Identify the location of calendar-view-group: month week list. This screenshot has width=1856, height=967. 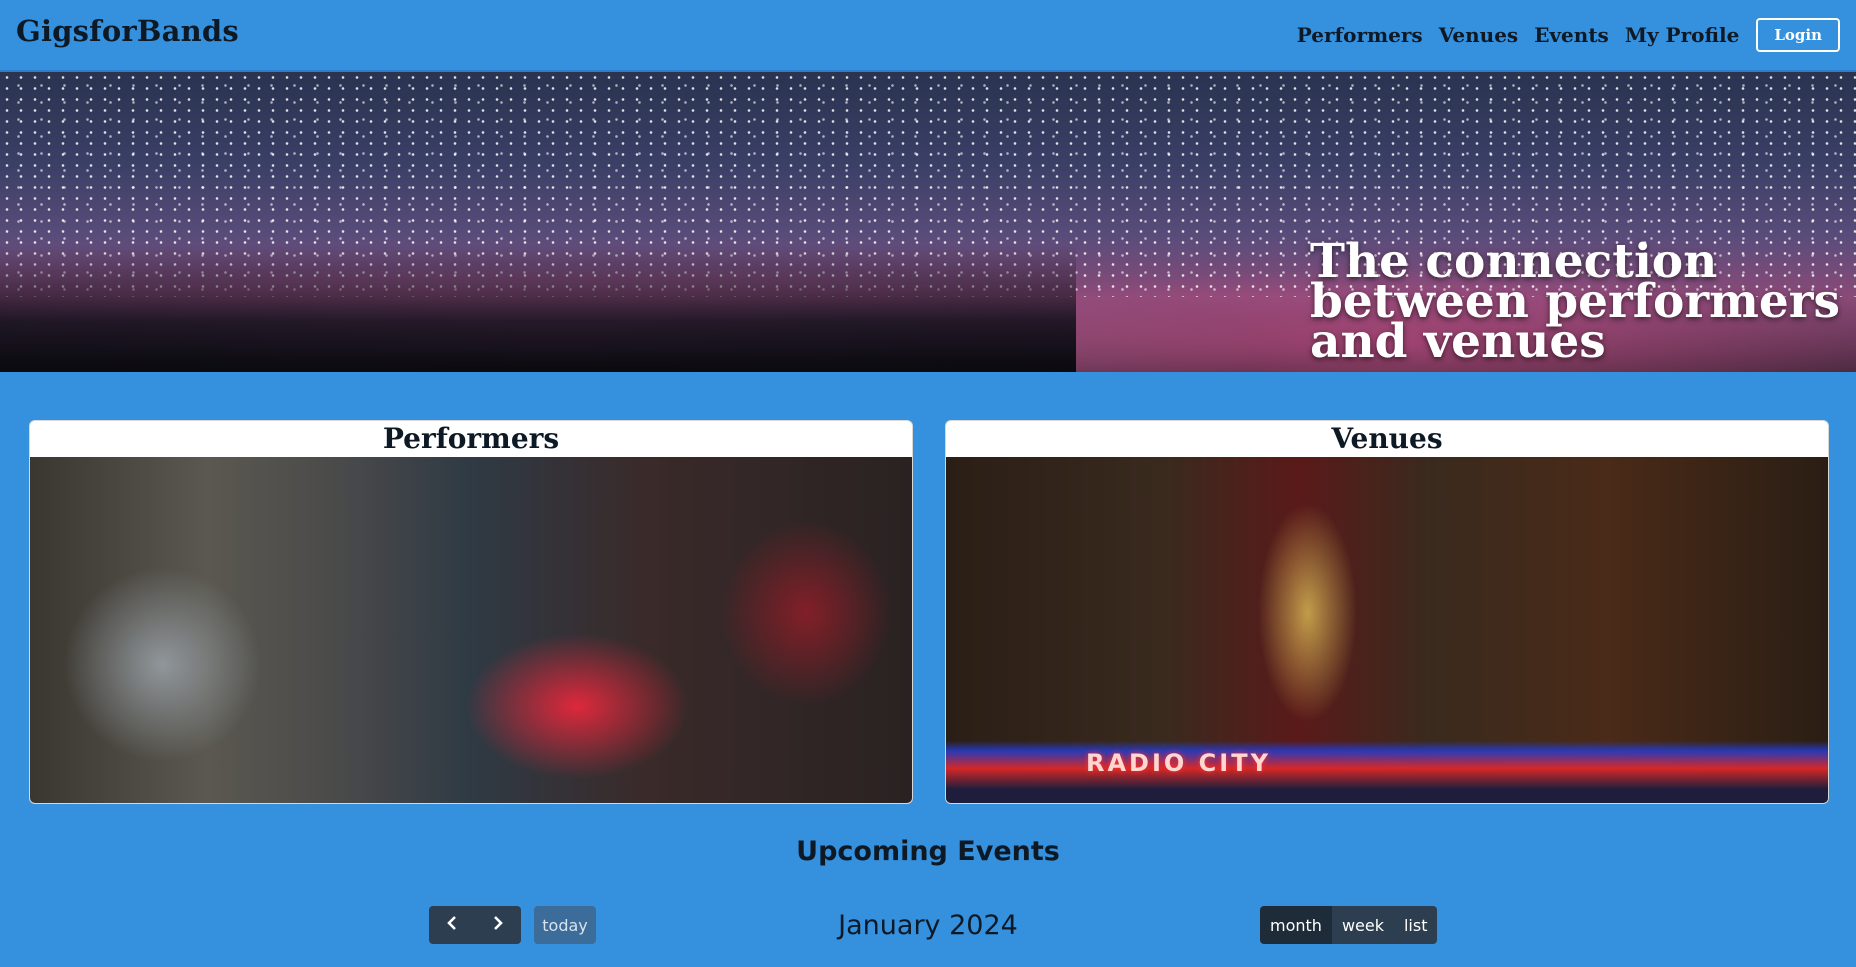
(1349, 925).